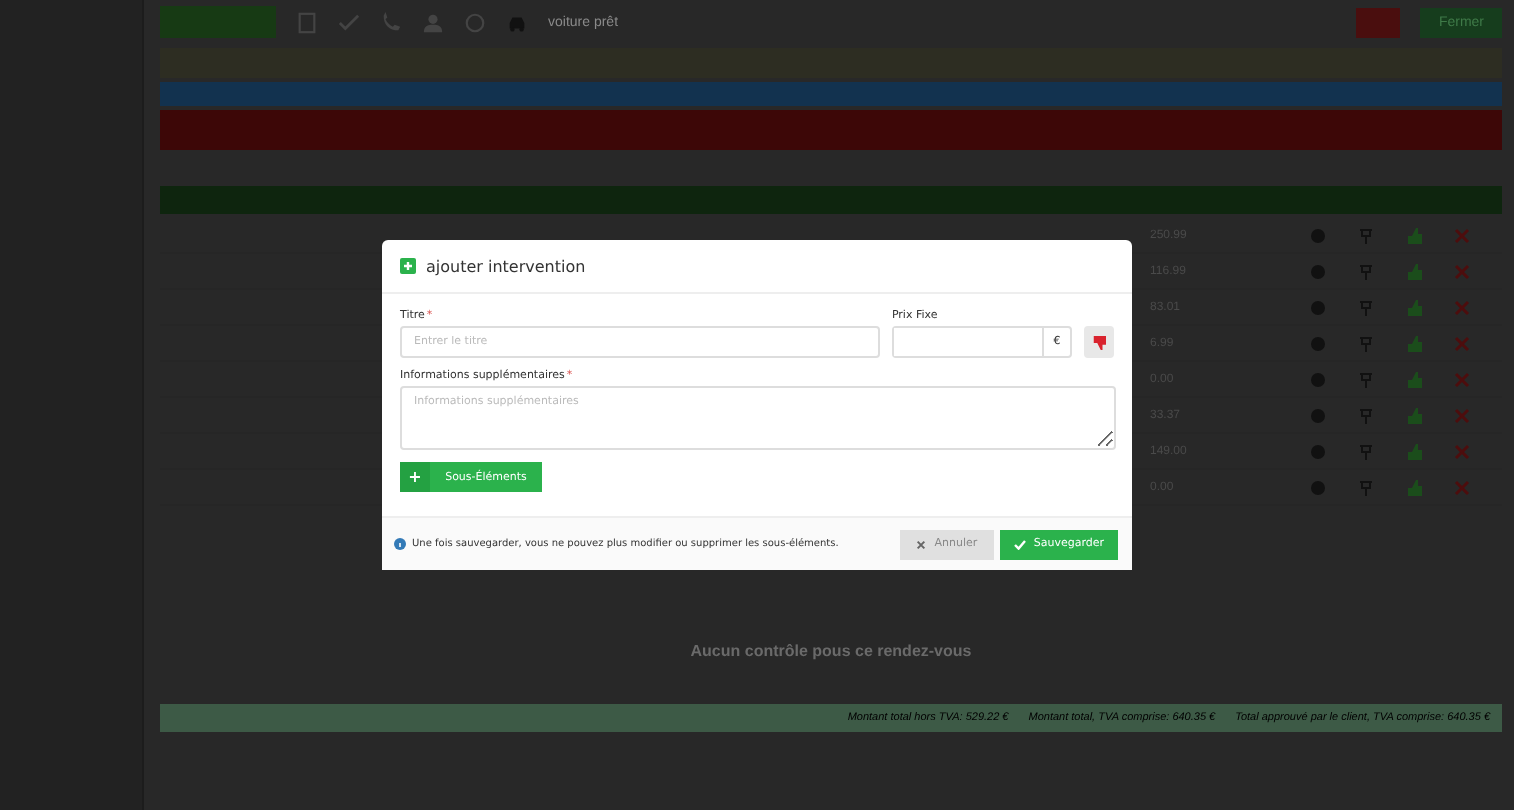 The height and width of the screenshot is (810, 1514). Describe the element at coordinates (1378, 22) in the screenshot. I see `delete-button` at that location.